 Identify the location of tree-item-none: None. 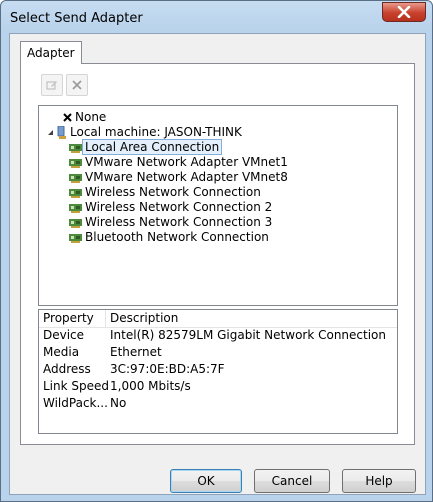
(84, 117).